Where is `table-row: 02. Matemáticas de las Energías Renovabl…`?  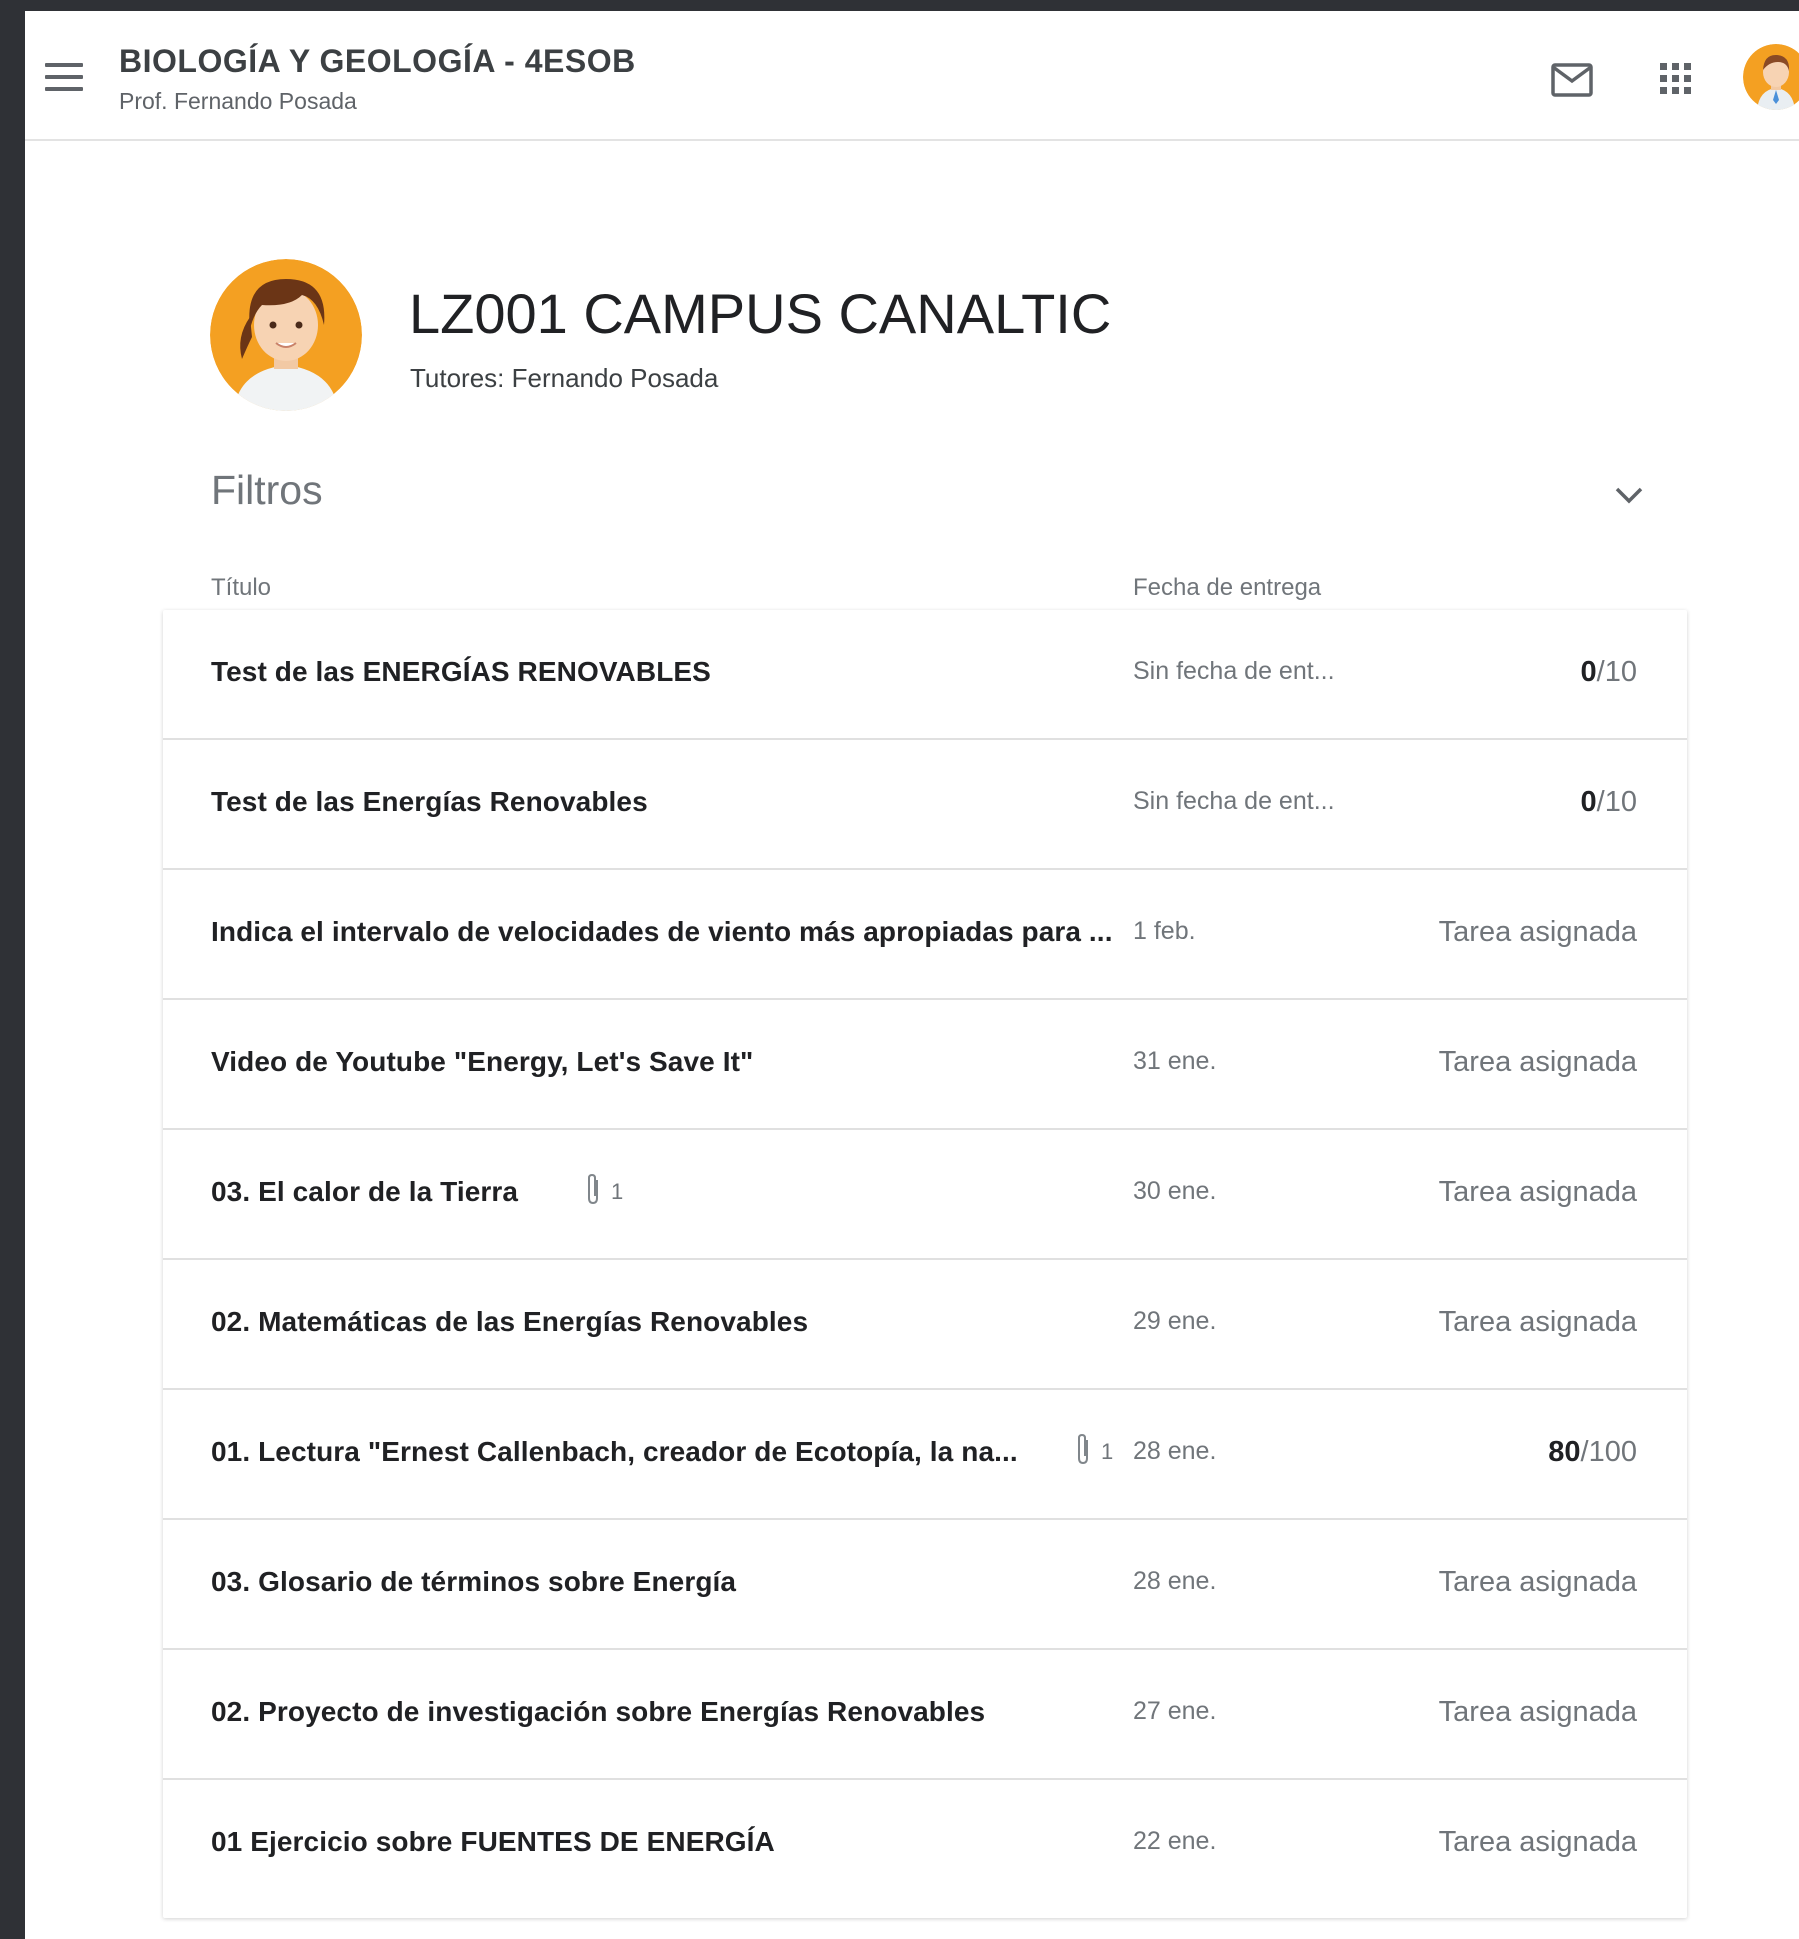 table-row: 02. Matemáticas de las Energías Renovabl… is located at coordinates (925, 1325).